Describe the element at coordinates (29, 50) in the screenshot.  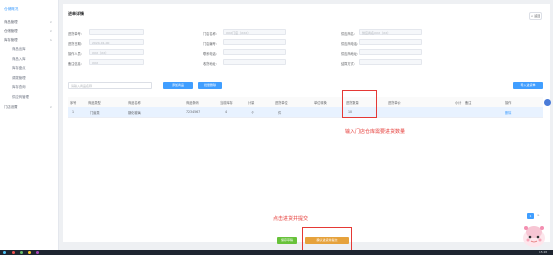
I see `sidebar-subitem: 商品出库` at that location.